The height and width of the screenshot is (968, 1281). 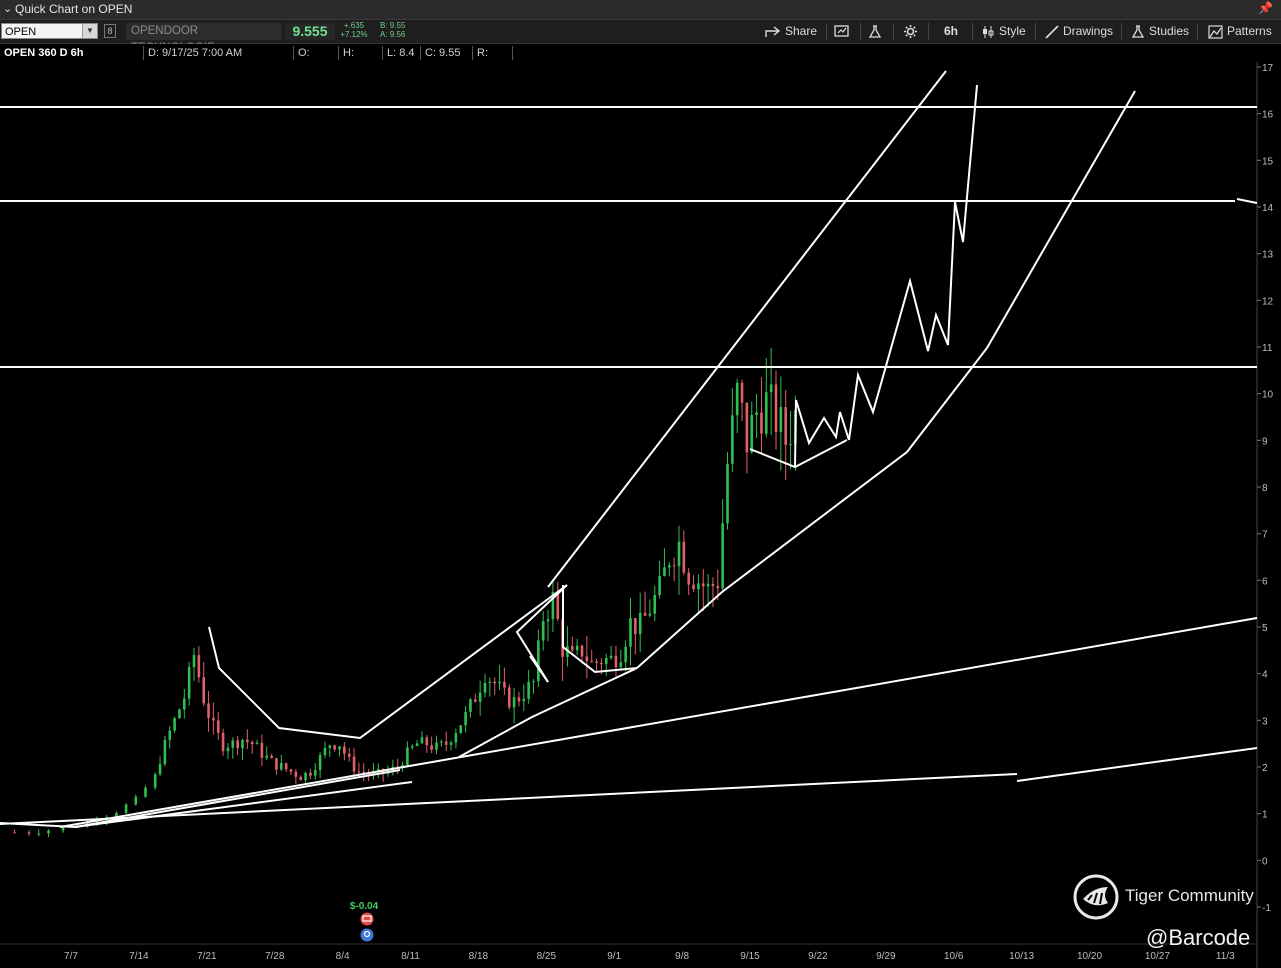 What do you see at coordinates (877, 31) in the screenshot?
I see `experiment-button` at bounding box center [877, 31].